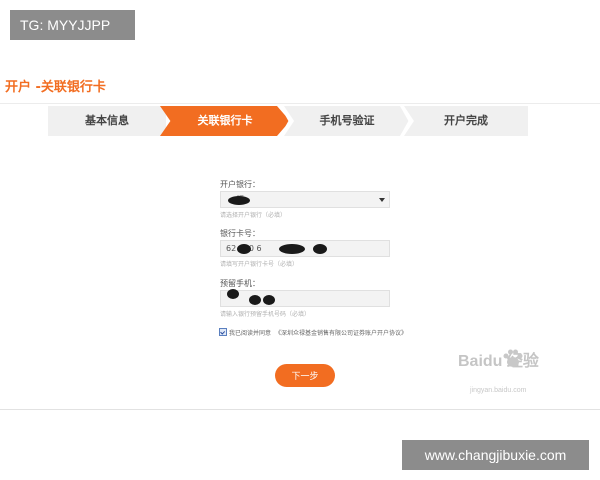 The width and height of the screenshot is (600, 480). Describe the element at coordinates (495, 455) in the screenshot. I see `site-url-watermark: www.changjibuxie.com` at that location.